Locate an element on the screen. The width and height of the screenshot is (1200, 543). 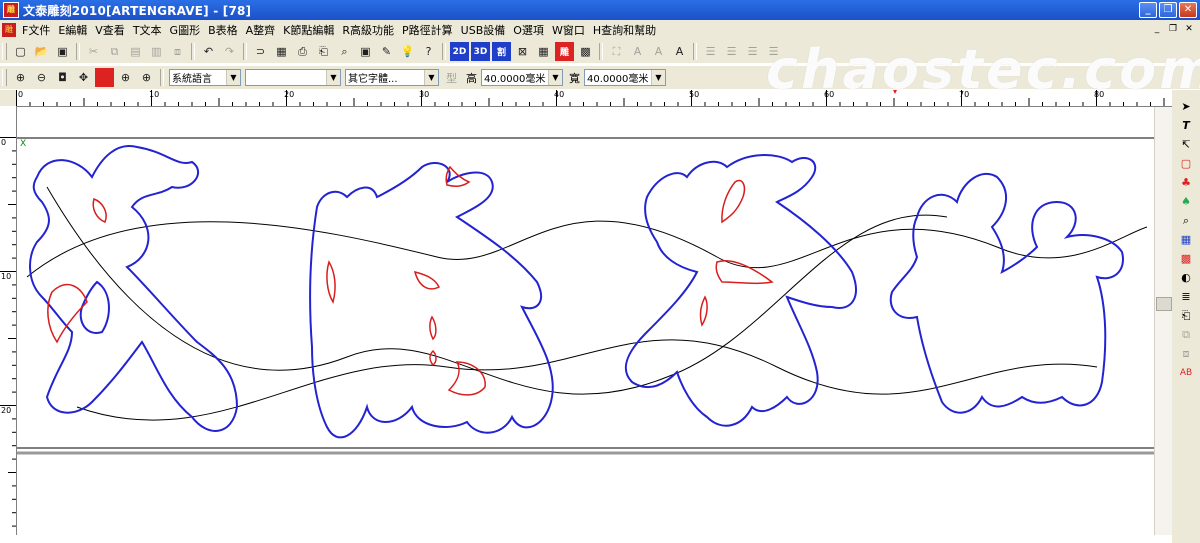
height-select: 40.0000毫米 ▼ is located at coordinates (522, 77).